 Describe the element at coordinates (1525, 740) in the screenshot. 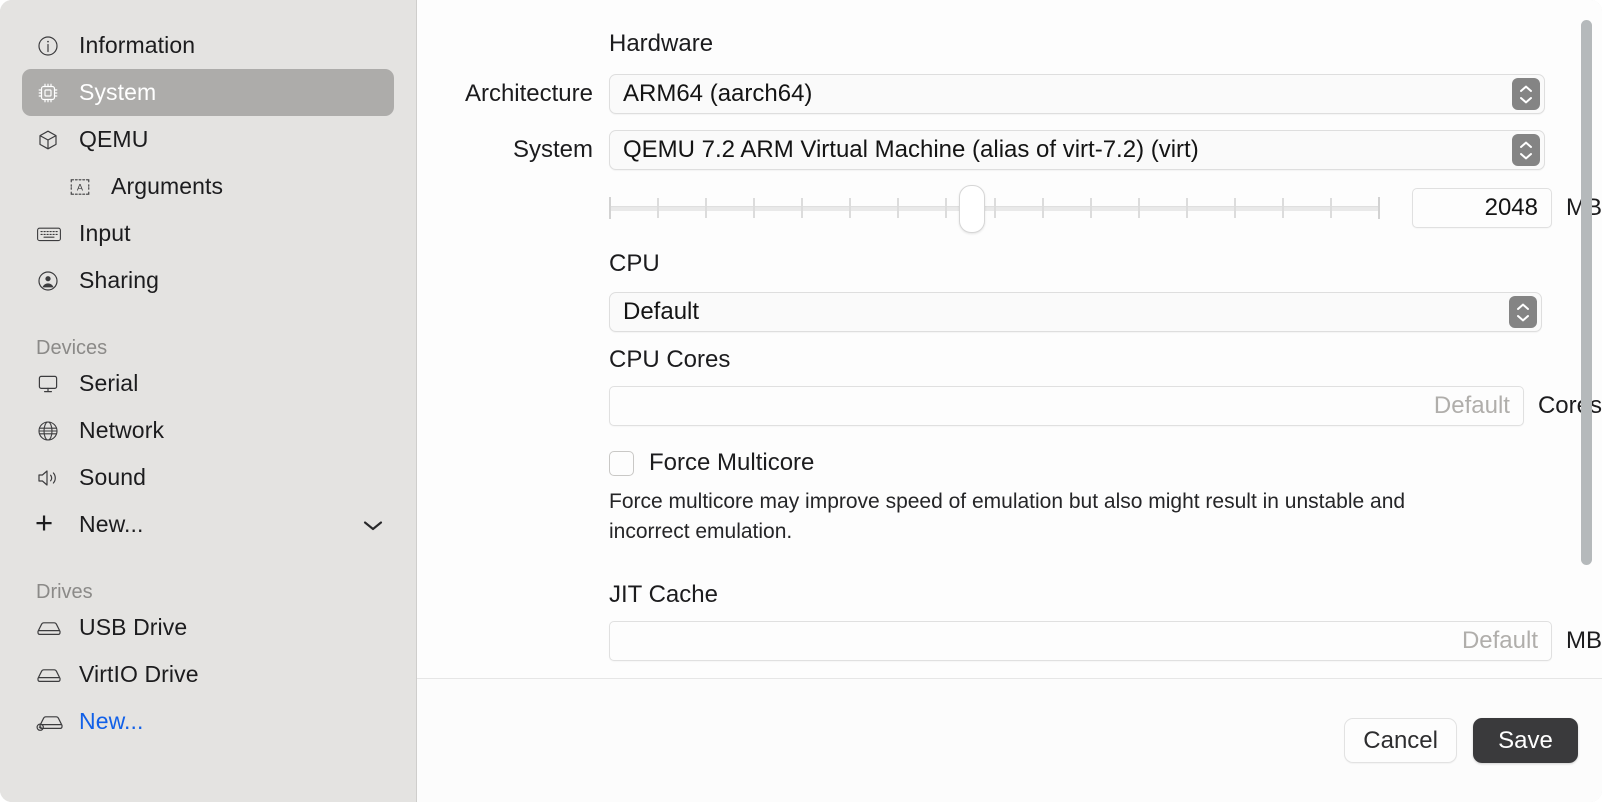

I see `save-button: Save` at that location.